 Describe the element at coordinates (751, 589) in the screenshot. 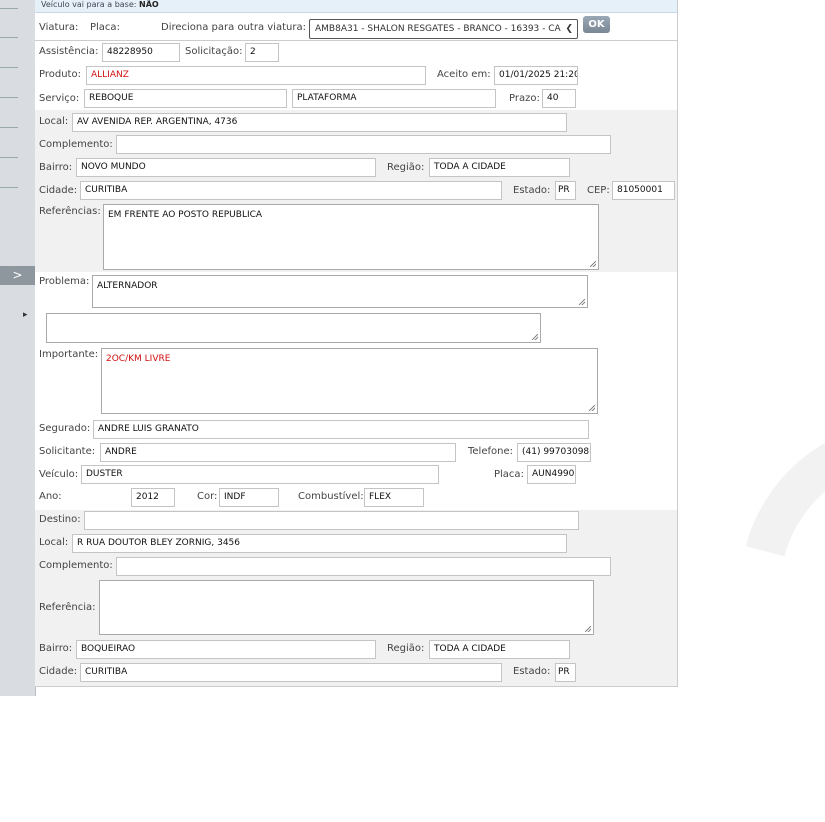

I see `background-arc` at that location.